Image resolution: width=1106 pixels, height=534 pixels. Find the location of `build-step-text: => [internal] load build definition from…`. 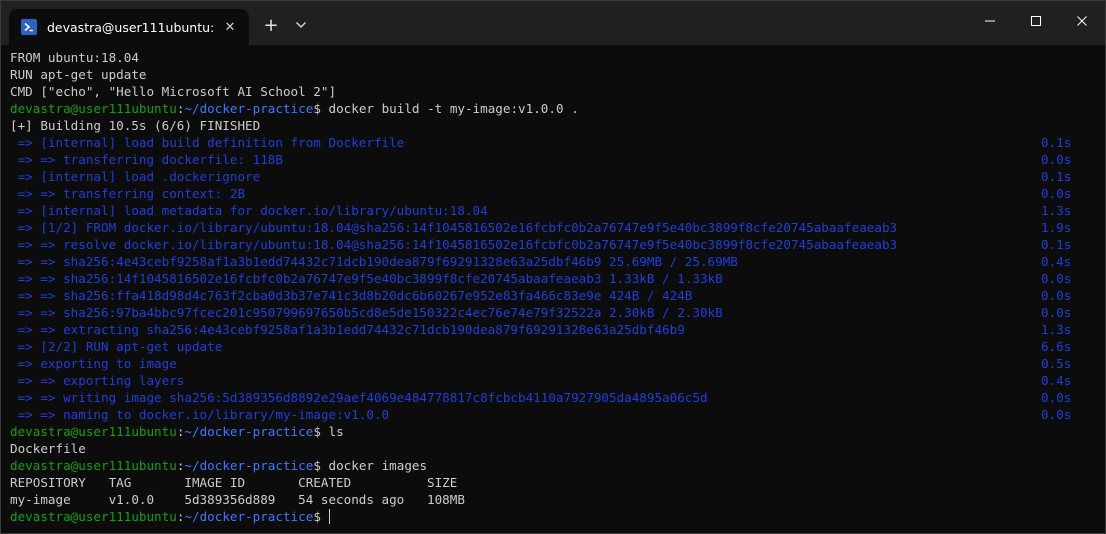

build-step-text: => [internal] load build definition from… is located at coordinates (207, 142).